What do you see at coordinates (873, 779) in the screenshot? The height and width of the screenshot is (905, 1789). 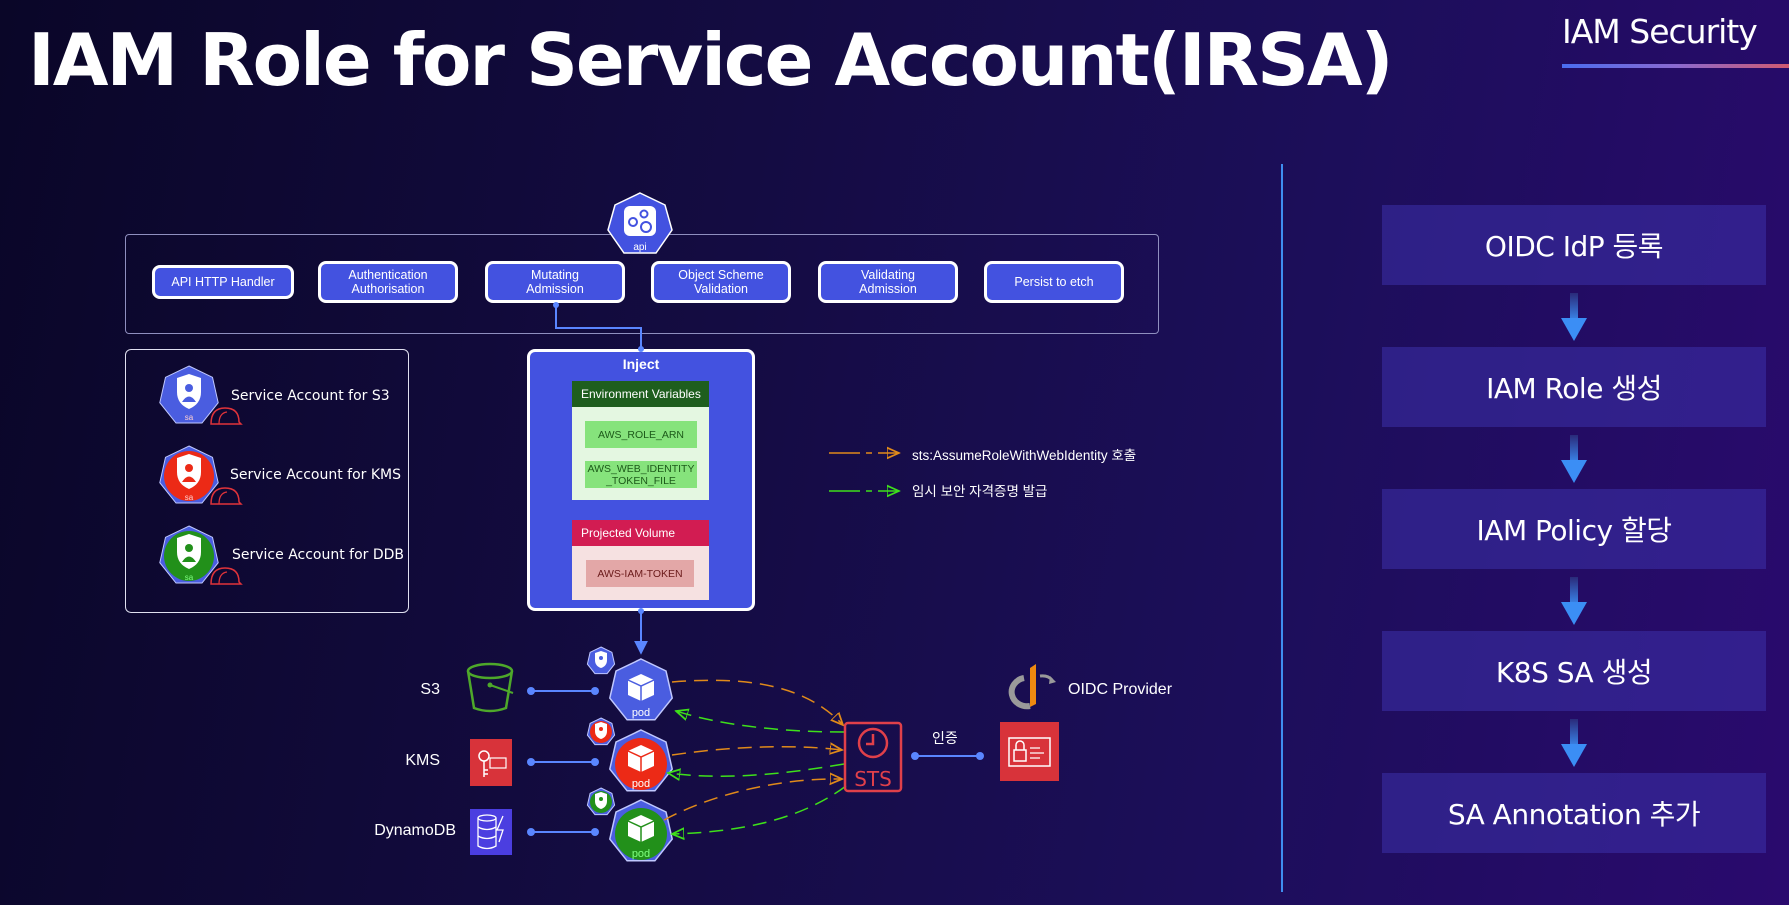 I see `sts-label: STS` at bounding box center [873, 779].